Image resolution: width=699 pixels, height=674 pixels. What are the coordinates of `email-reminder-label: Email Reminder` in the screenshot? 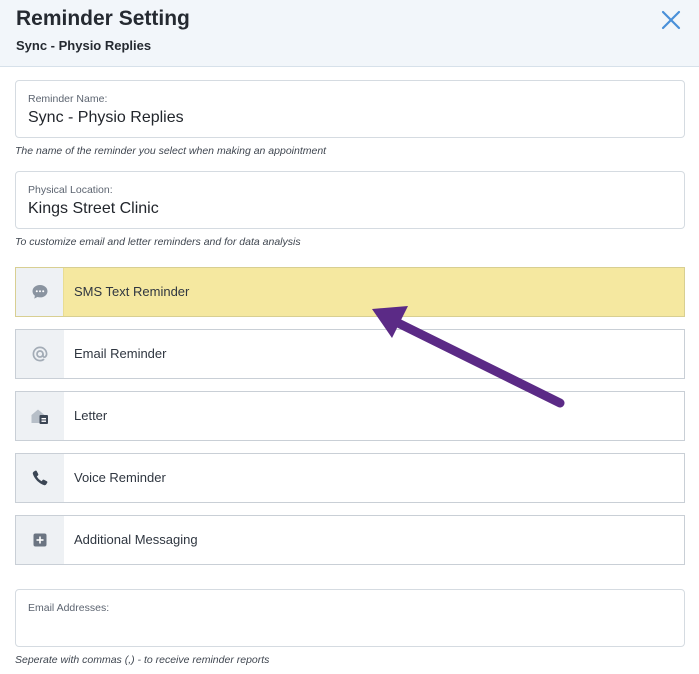 It's located at (120, 353).